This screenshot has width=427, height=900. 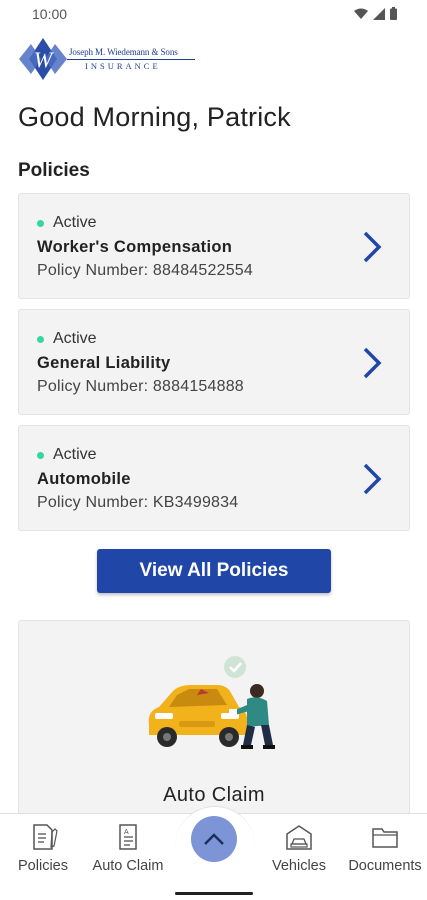 I want to click on nav-item-policies: Policies, so click(x=43, y=849).